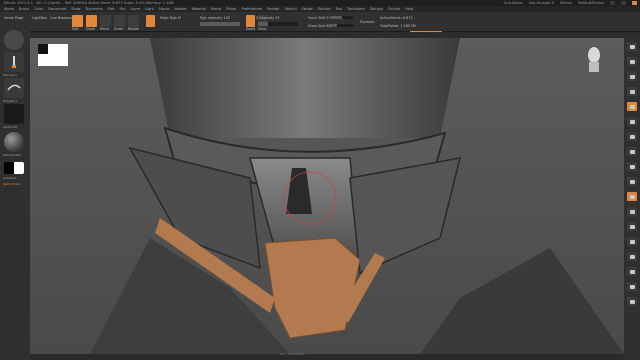  Describe the element at coordinates (38, 9) in the screenshot. I see `menu-color: Color` at that location.